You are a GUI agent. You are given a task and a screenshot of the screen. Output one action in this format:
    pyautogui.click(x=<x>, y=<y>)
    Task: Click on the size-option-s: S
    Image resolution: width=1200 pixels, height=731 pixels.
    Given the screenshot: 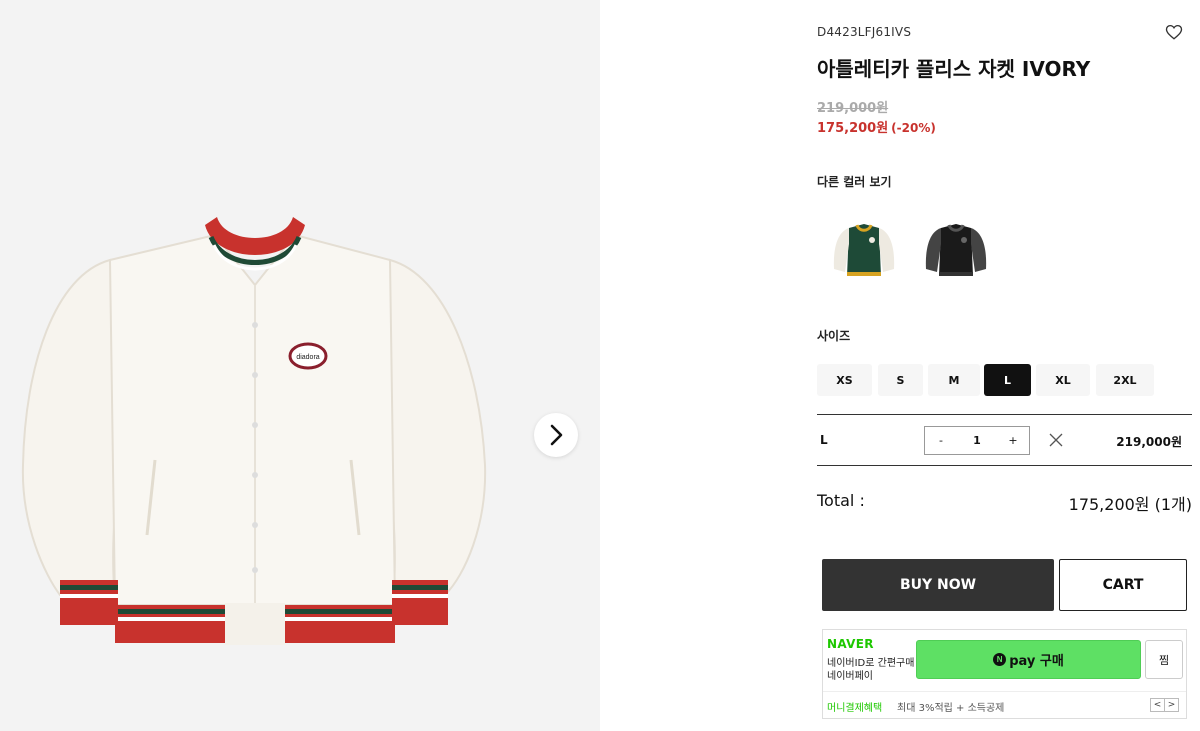 What is the action you would take?
    pyautogui.click(x=900, y=380)
    